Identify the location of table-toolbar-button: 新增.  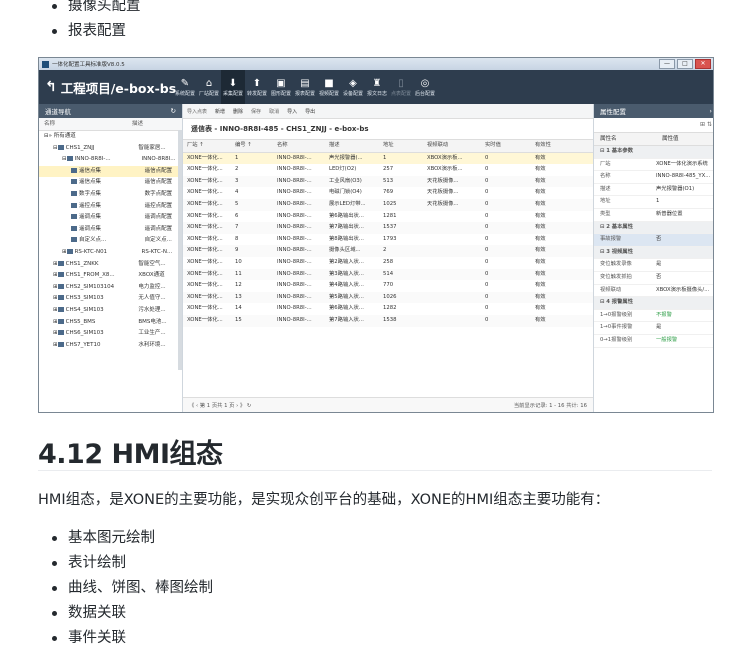
(220, 111).